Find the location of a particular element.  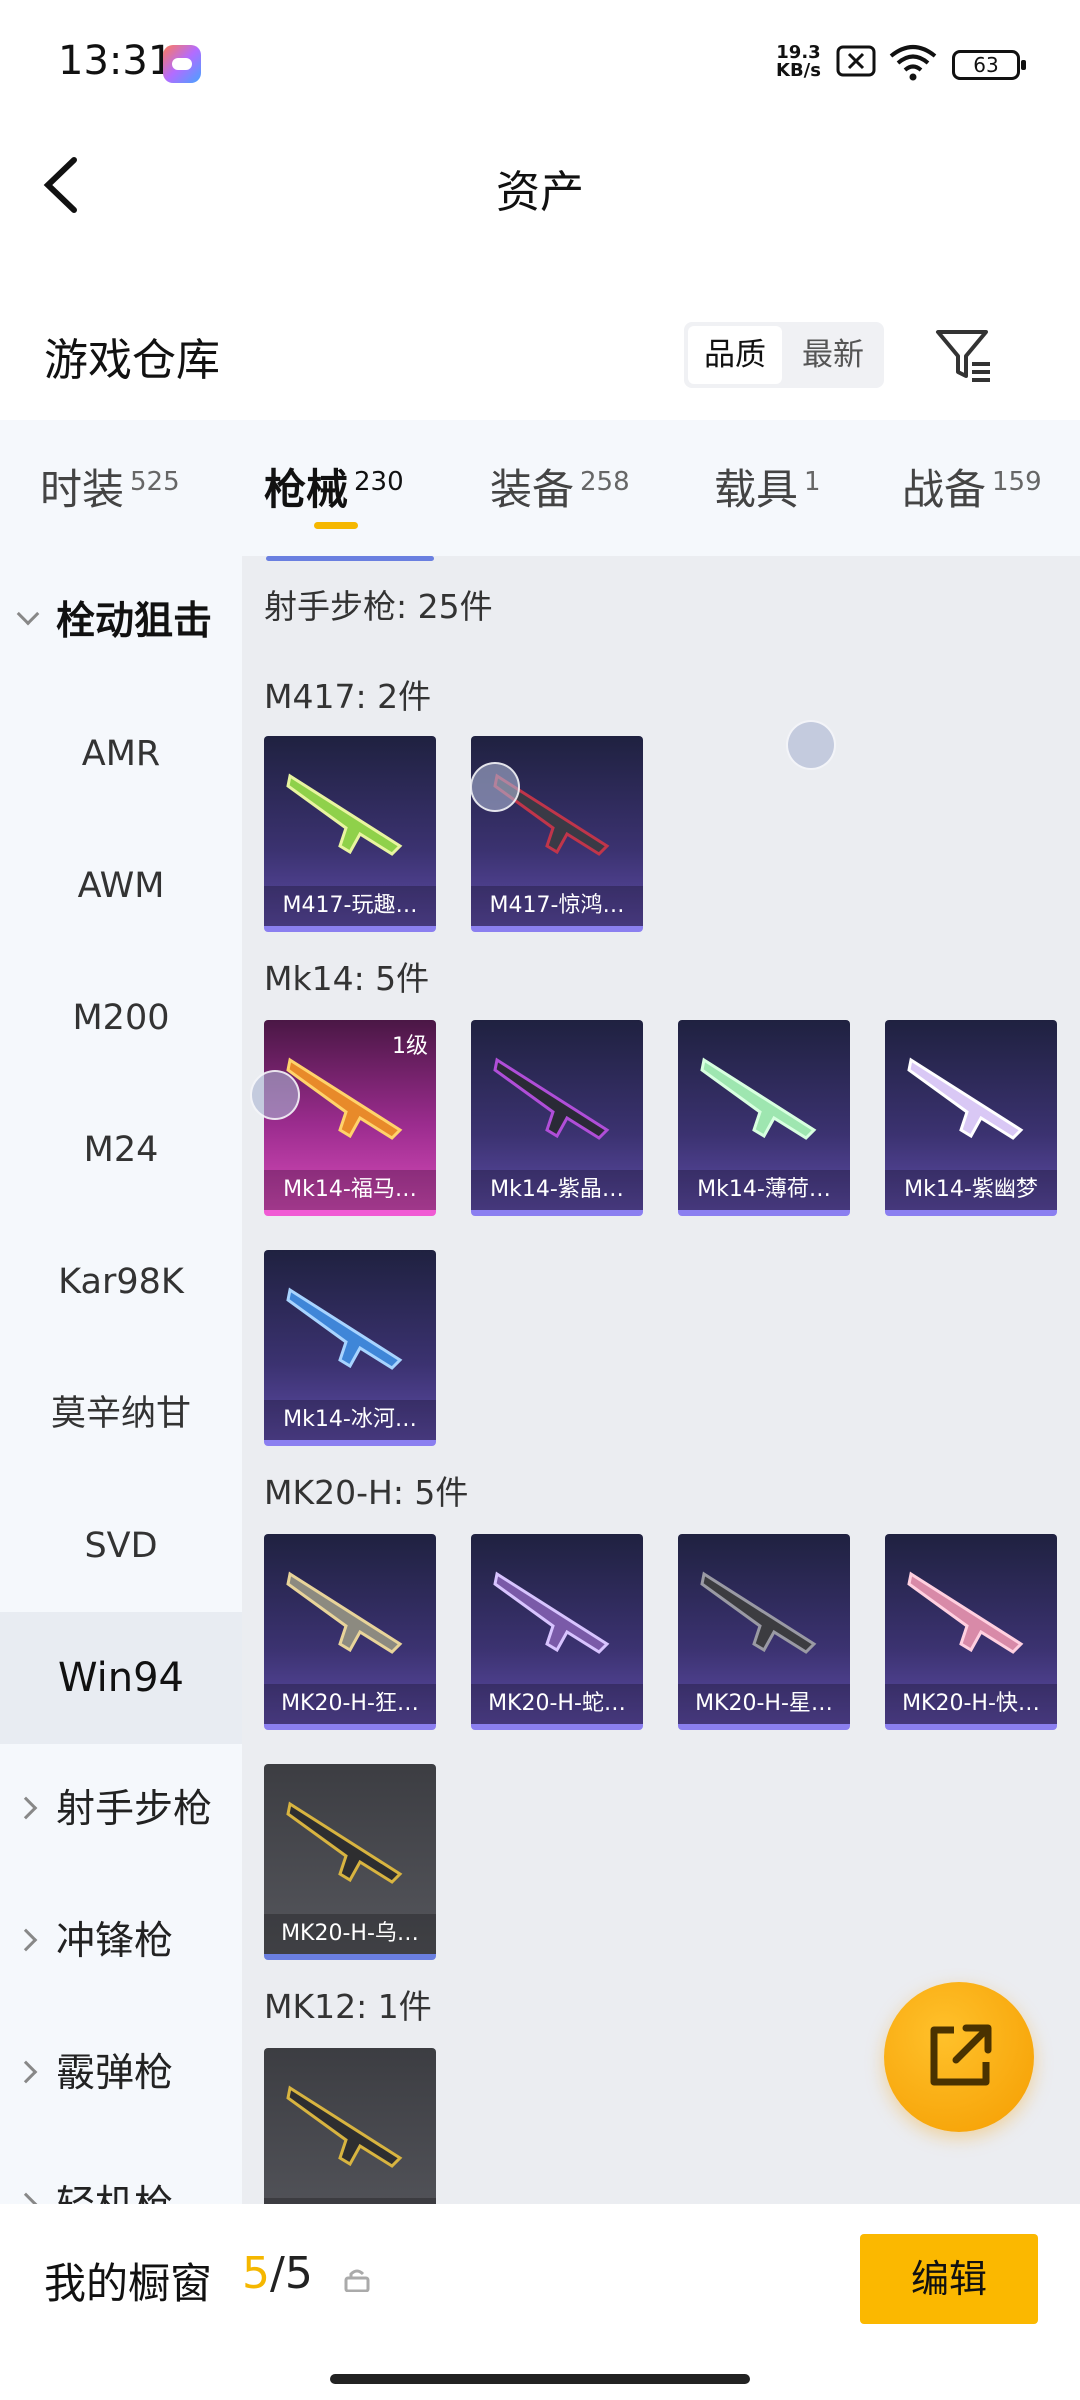

tab-count: 258 is located at coordinates (605, 482).